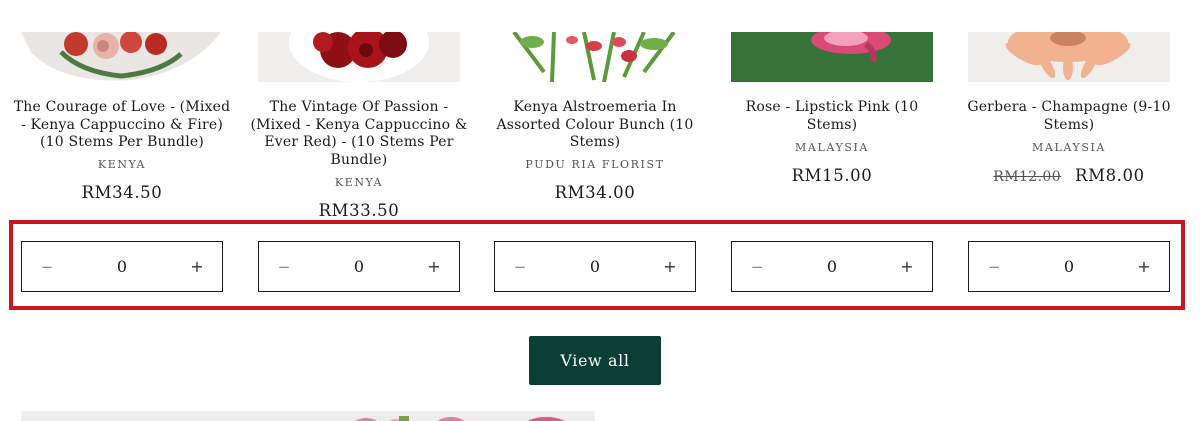 The image size is (1200, 421). I want to click on compare-price: RM12.00, so click(1027, 177).